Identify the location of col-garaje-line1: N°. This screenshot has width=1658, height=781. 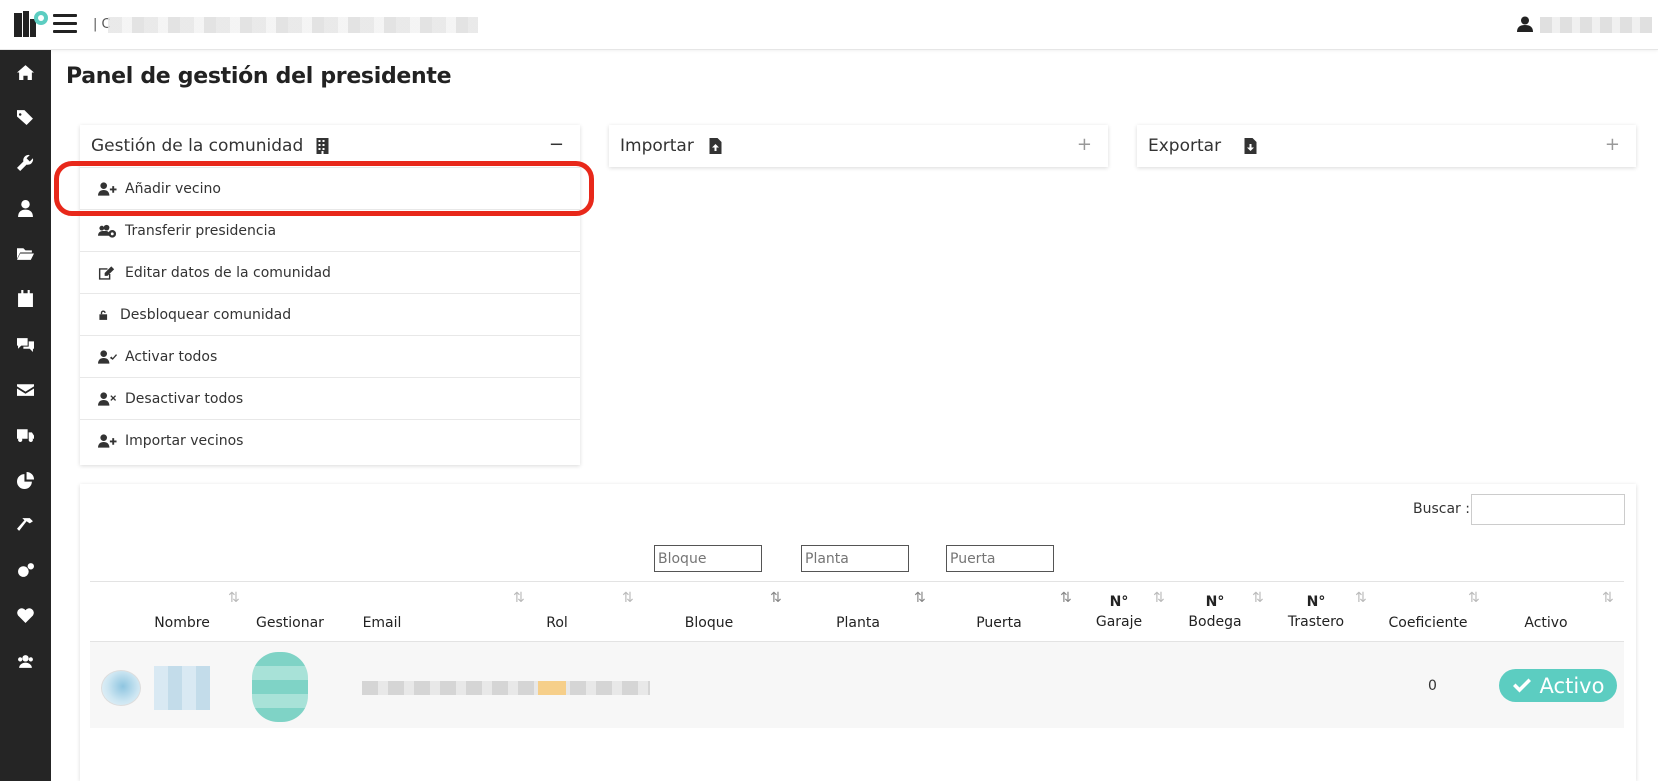
(1119, 602).